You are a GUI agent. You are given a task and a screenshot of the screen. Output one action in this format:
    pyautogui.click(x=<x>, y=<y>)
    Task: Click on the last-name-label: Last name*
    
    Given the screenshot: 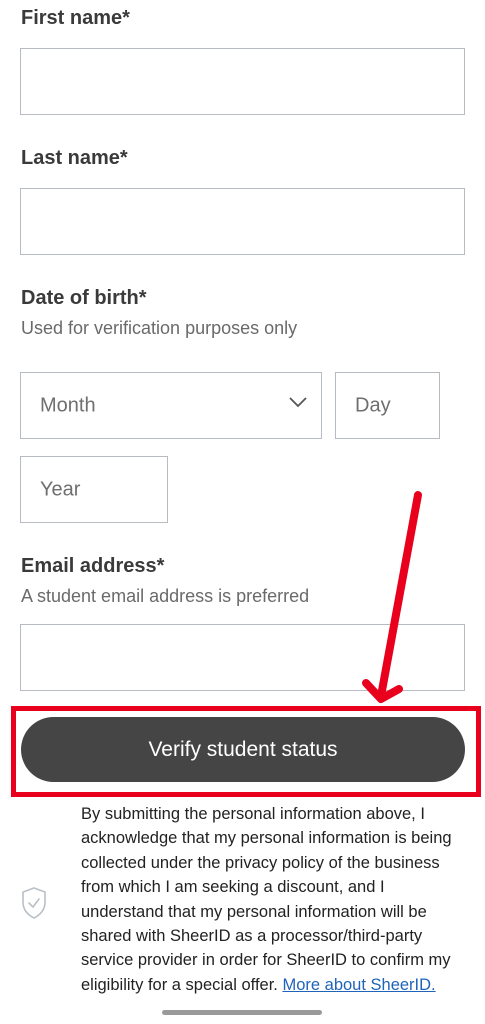 What is the action you would take?
    pyautogui.click(x=74, y=158)
    